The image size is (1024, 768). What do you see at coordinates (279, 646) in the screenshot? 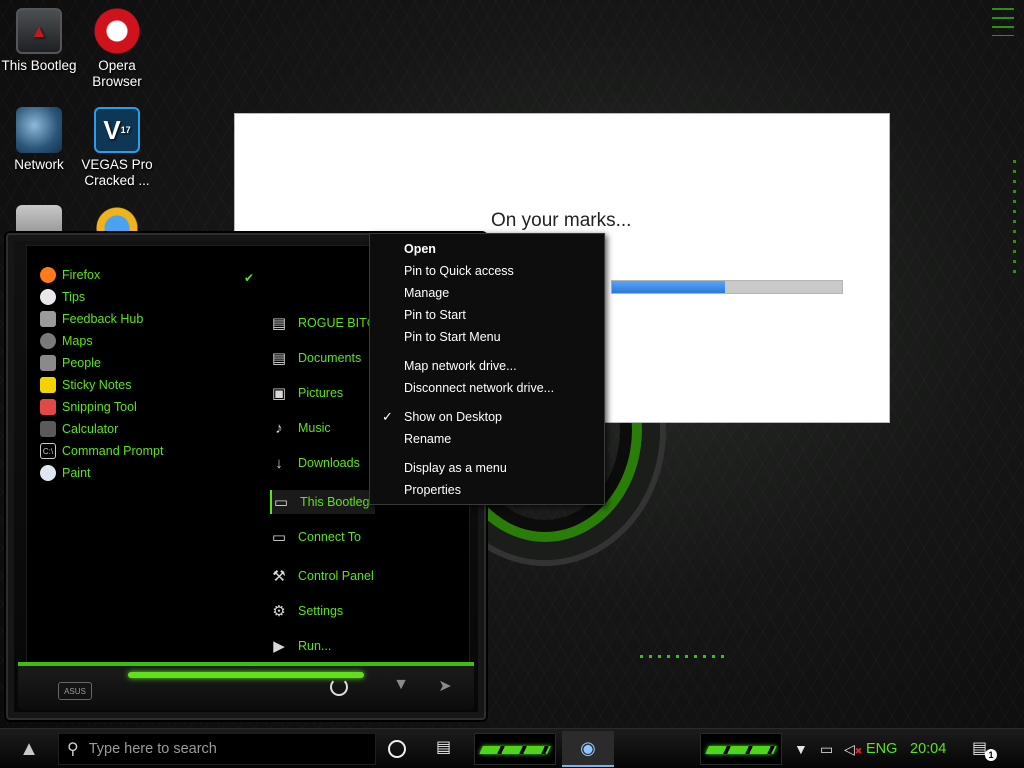
I see `run-icon: ▶` at bounding box center [279, 646].